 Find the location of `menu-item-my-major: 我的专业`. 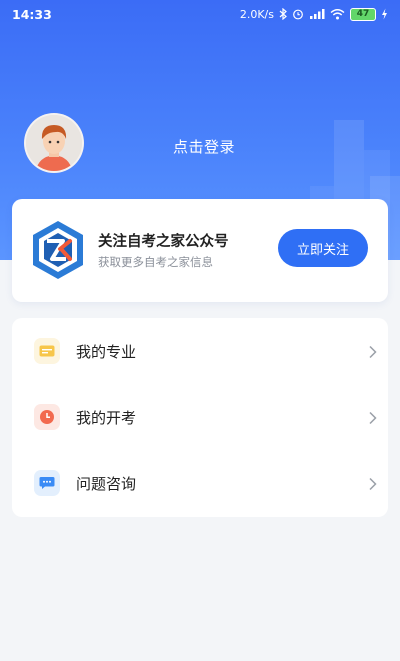

menu-item-my-major: 我的专业 is located at coordinates (200, 351).